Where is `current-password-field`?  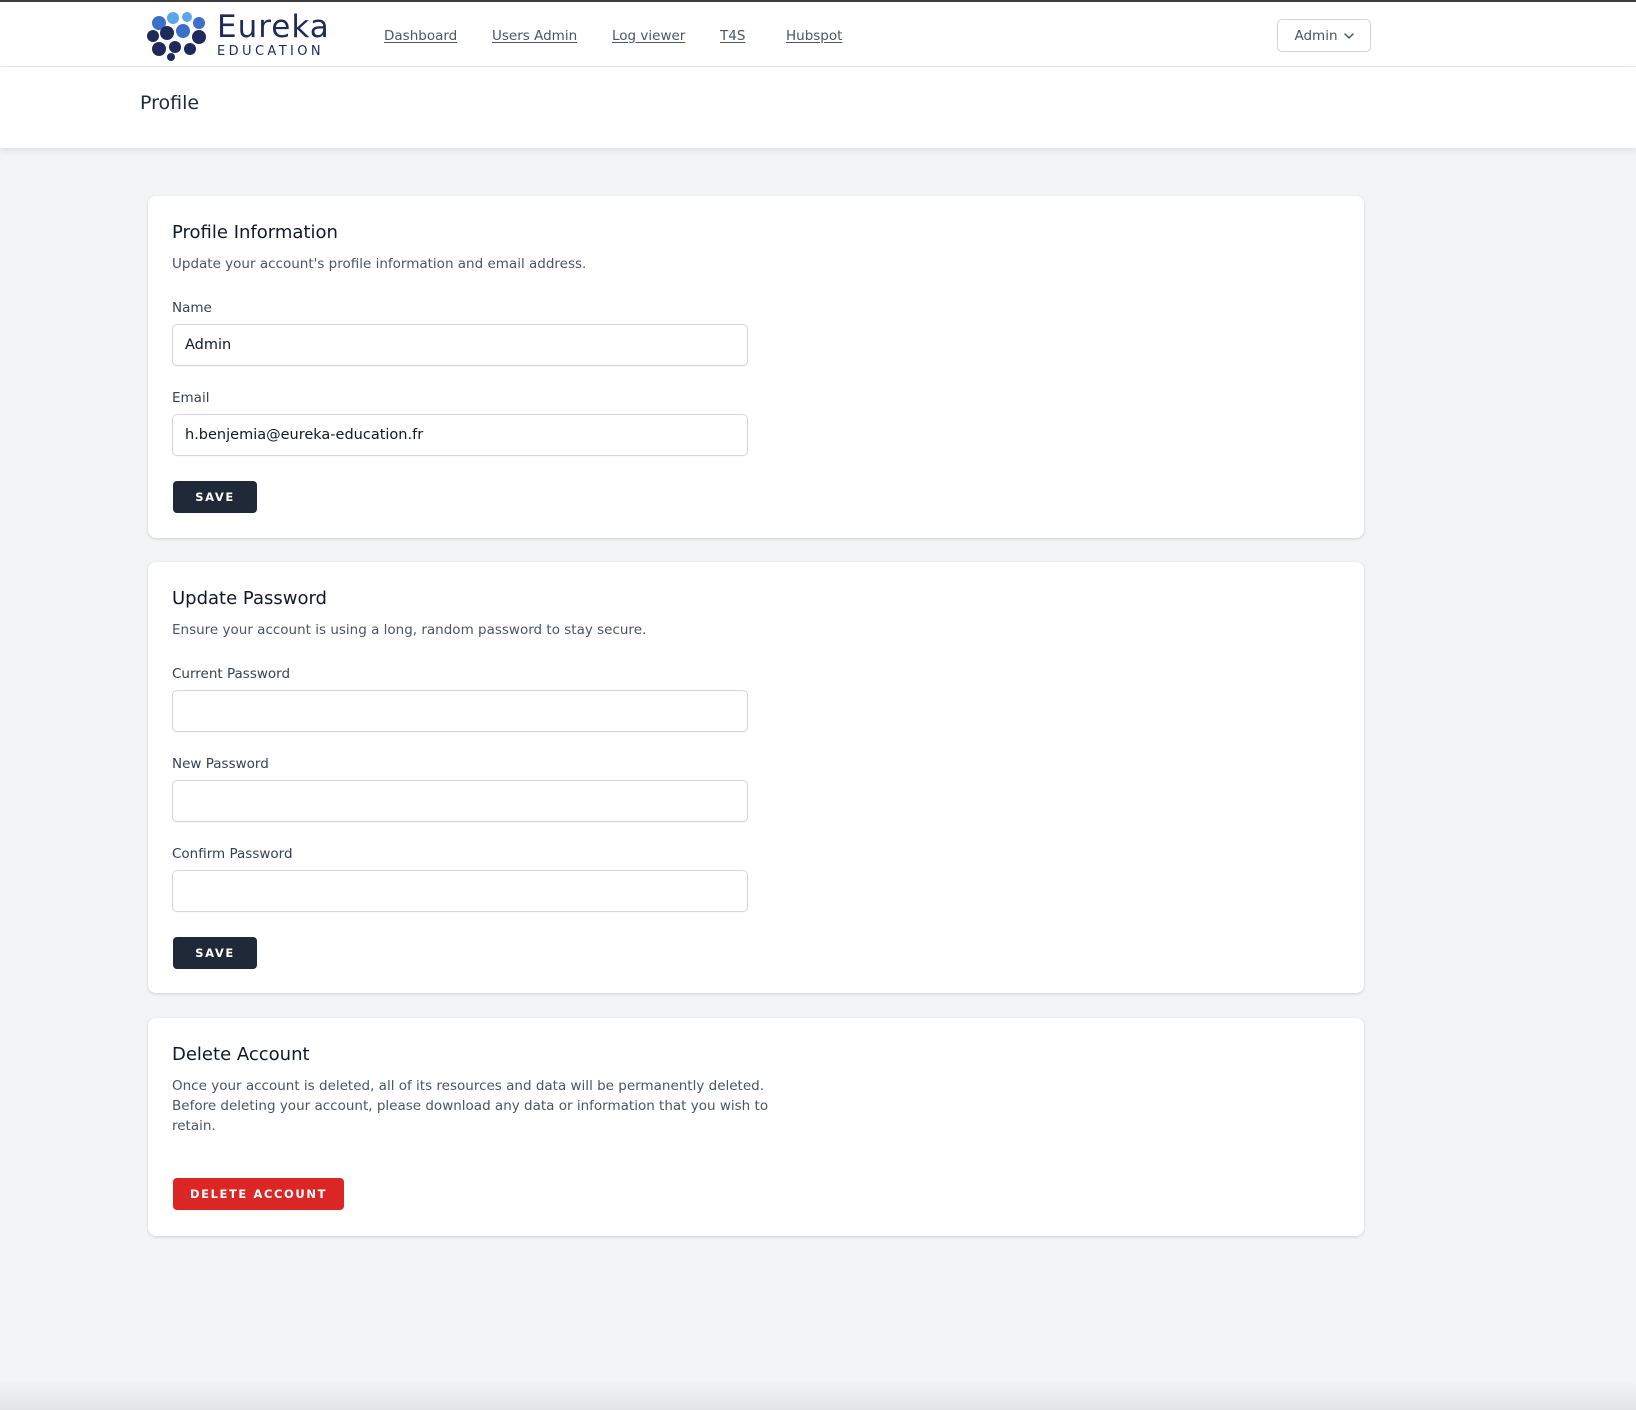
current-password-field is located at coordinates (460, 711).